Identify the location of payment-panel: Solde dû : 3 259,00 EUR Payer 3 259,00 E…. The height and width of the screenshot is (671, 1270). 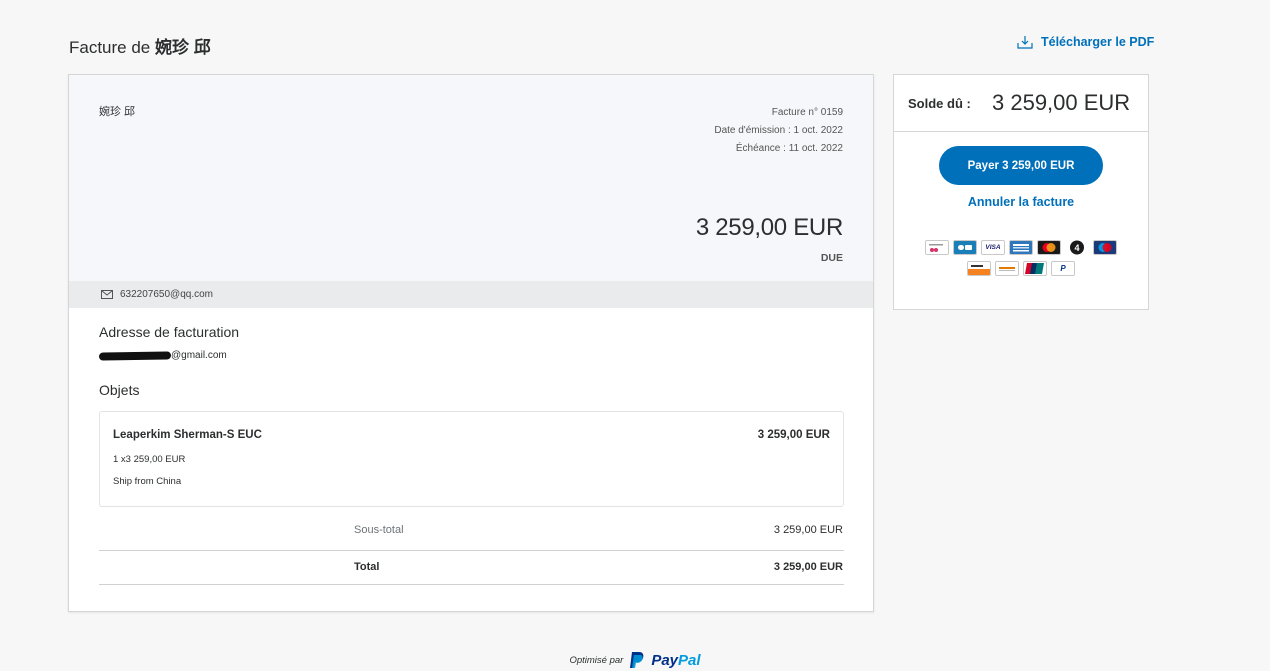
(1021, 192).